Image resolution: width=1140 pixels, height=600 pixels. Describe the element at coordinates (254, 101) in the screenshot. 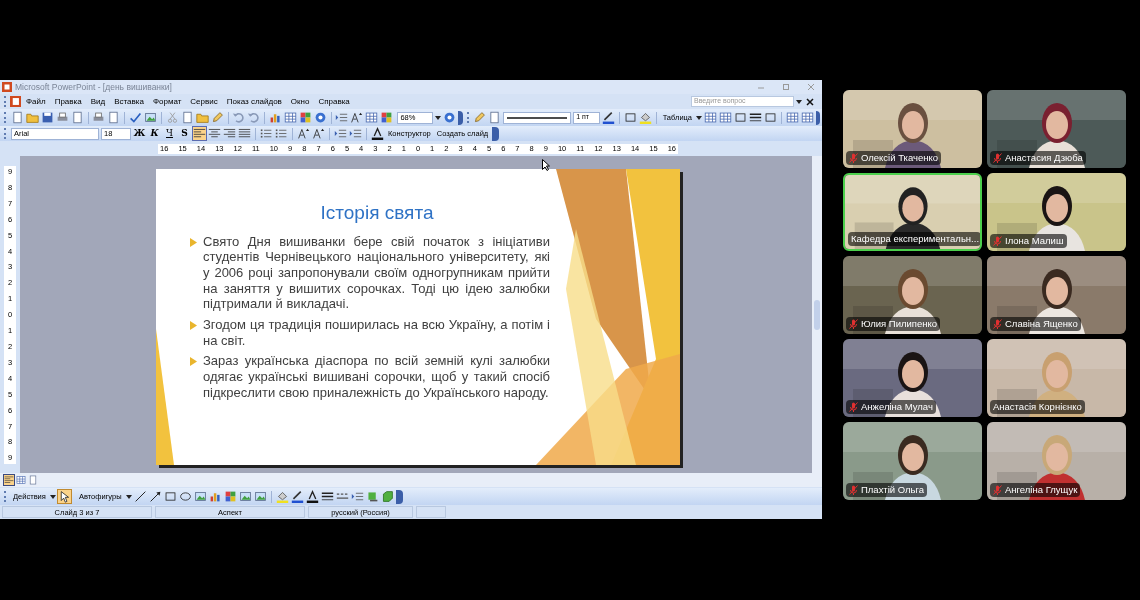

I see `menu-item: Показ слайдов` at that location.